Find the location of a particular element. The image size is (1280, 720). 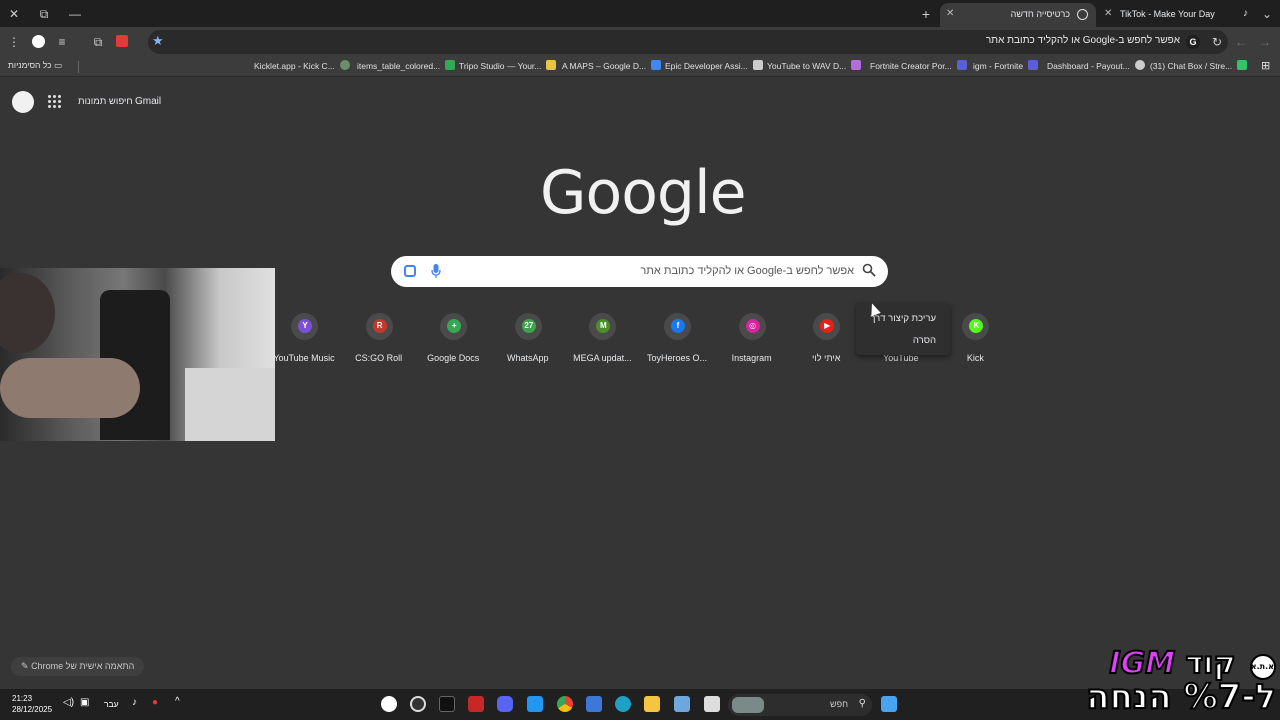

shortcut-icon: + is located at coordinates (454, 326).